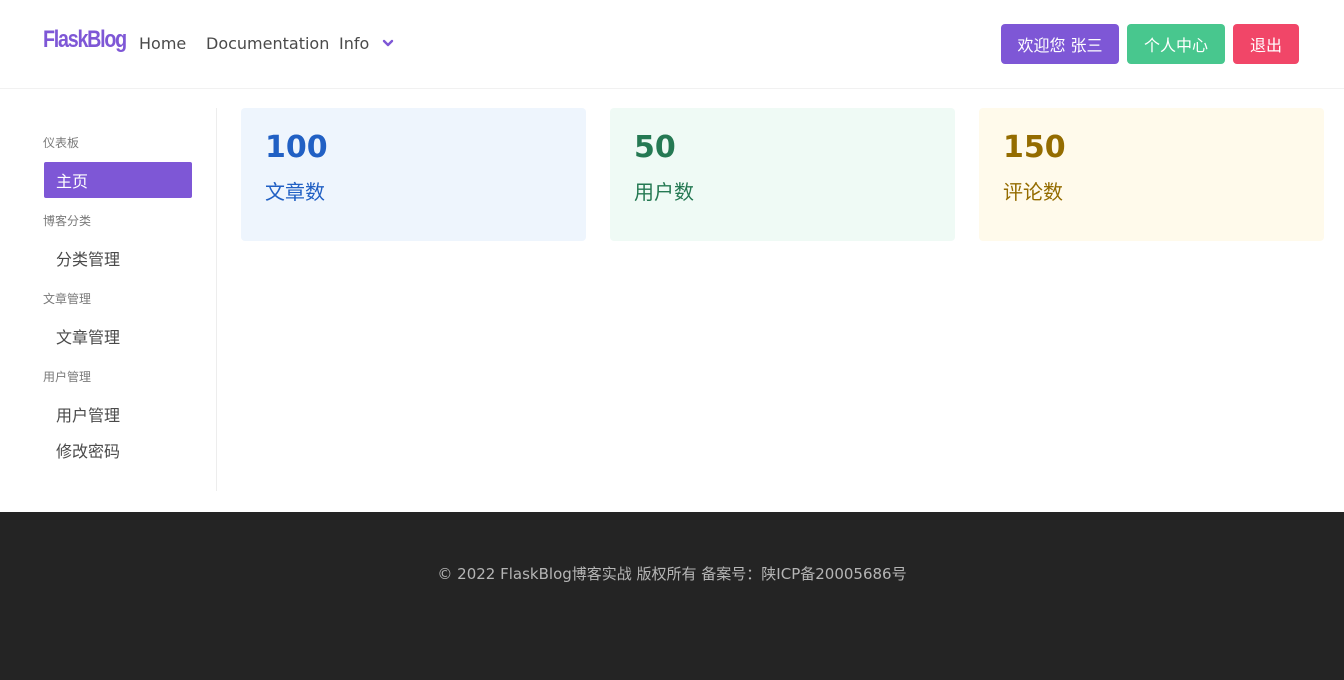 The width and height of the screenshot is (1344, 680). Describe the element at coordinates (1176, 44) in the screenshot. I see `profile-center-button: 个人中心` at that location.